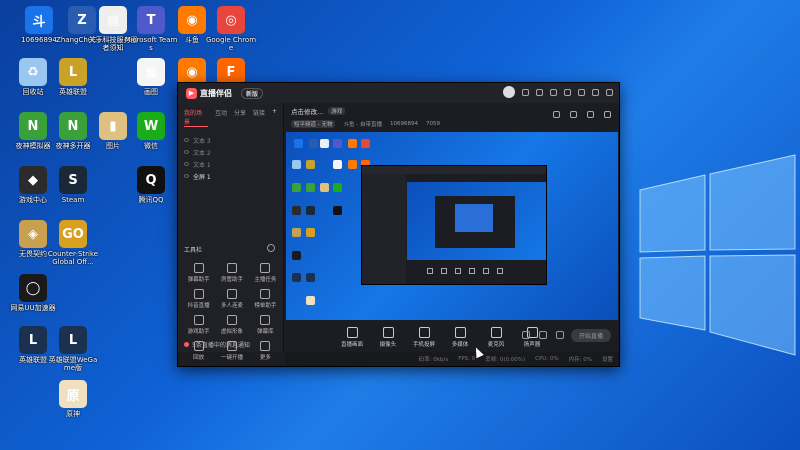 The width and height of the screenshot is (800, 450). What do you see at coordinates (230, 176) in the screenshot?
I see `scene-item-active: 全屏 1` at bounding box center [230, 176].